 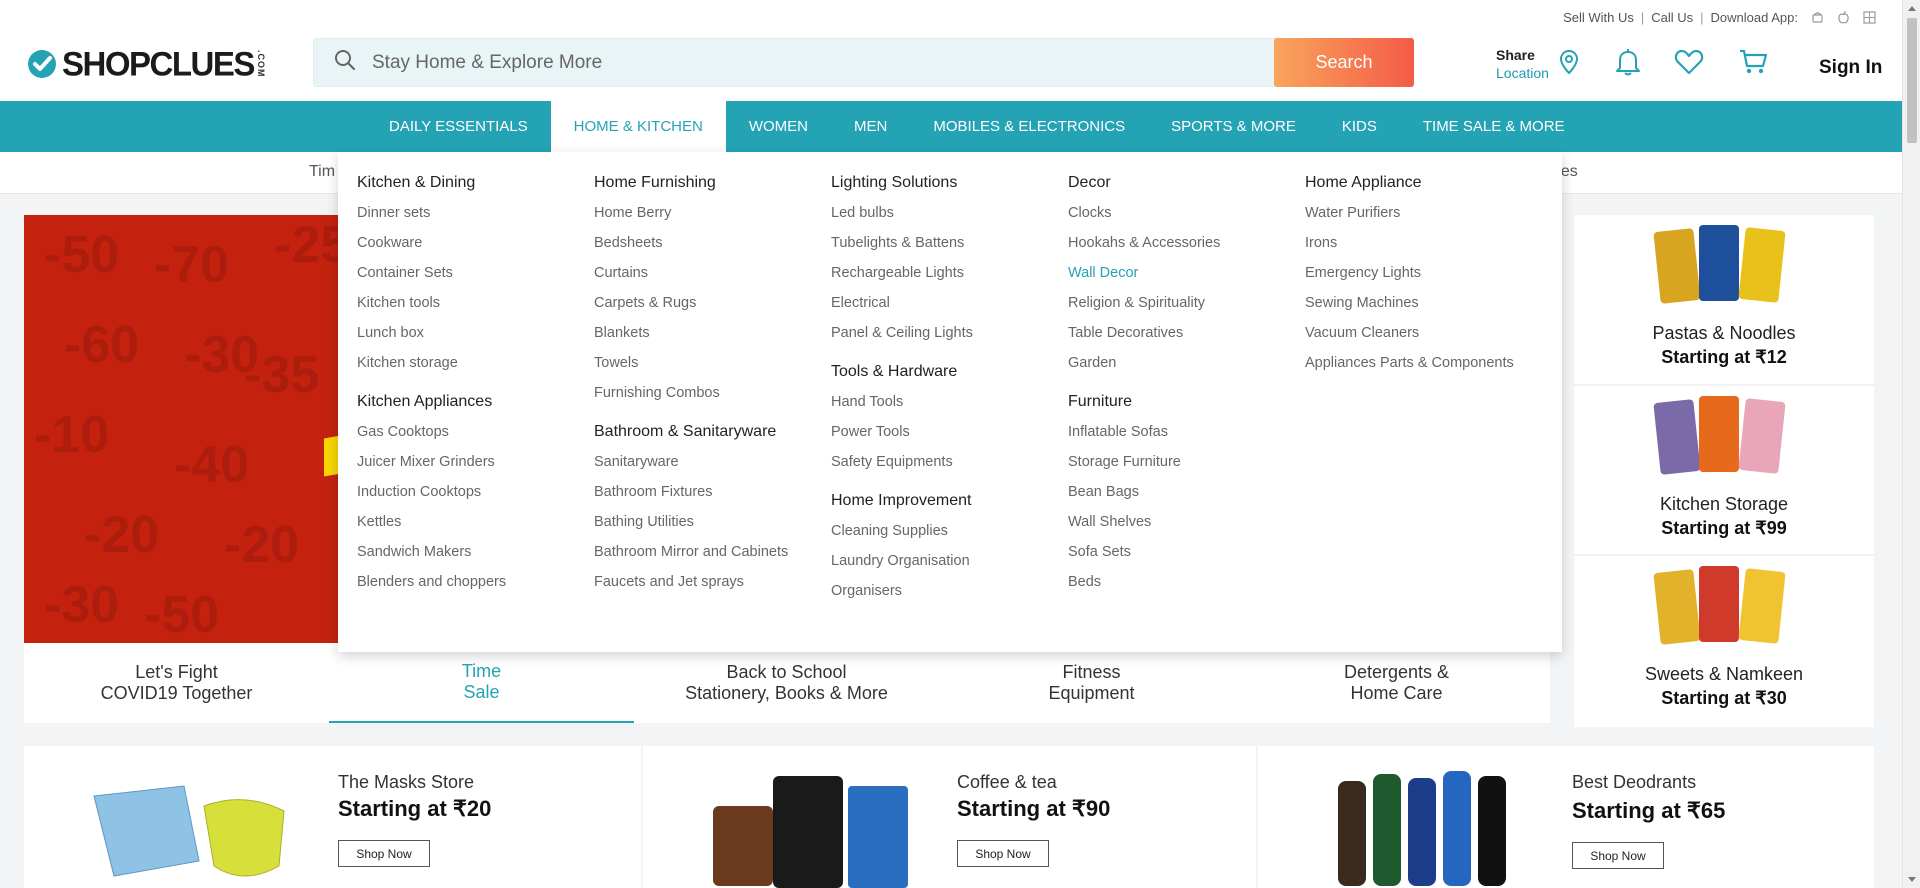 What do you see at coordinates (1186, 552) in the screenshot?
I see `mega-menu-item-sofa-sets: Sofa Sets` at bounding box center [1186, 552].